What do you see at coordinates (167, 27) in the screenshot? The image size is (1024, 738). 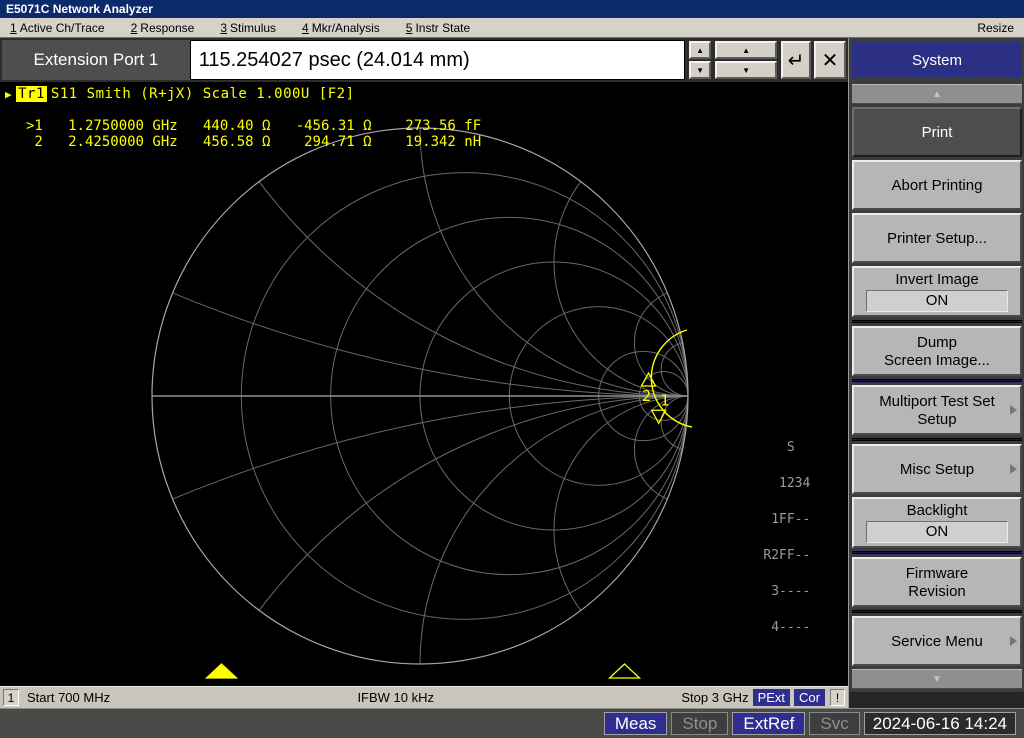 I see `menu-label: Response` at bounding box center [167, 27].